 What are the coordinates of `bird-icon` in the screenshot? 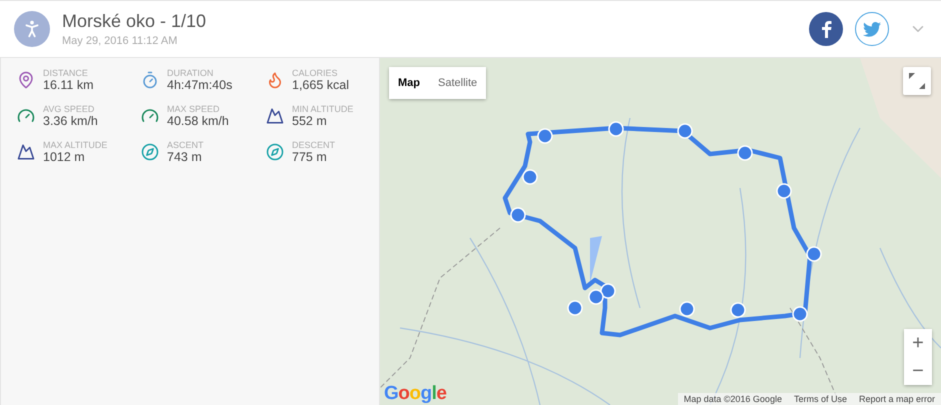 It's located at (872, 29).